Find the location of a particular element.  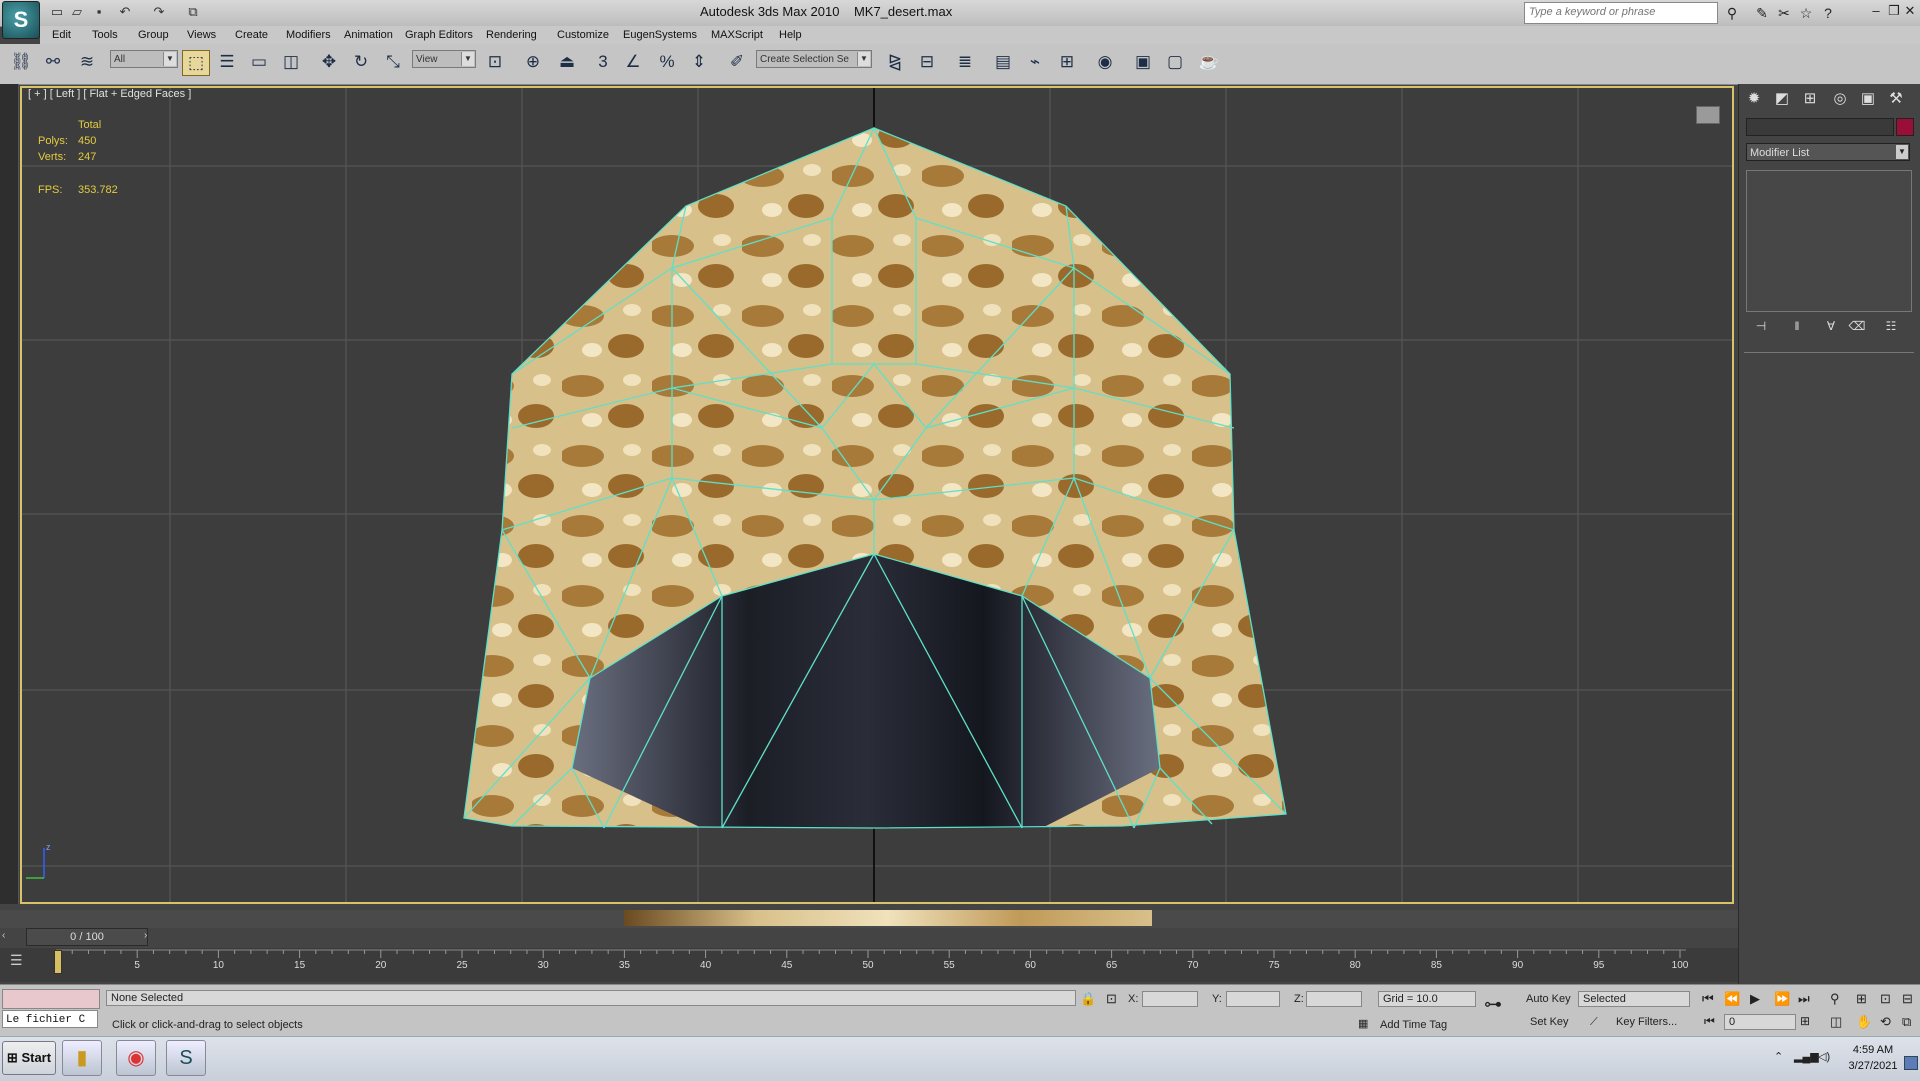

menu-maxscript: MAXScript is located at coordinates (737, 35).